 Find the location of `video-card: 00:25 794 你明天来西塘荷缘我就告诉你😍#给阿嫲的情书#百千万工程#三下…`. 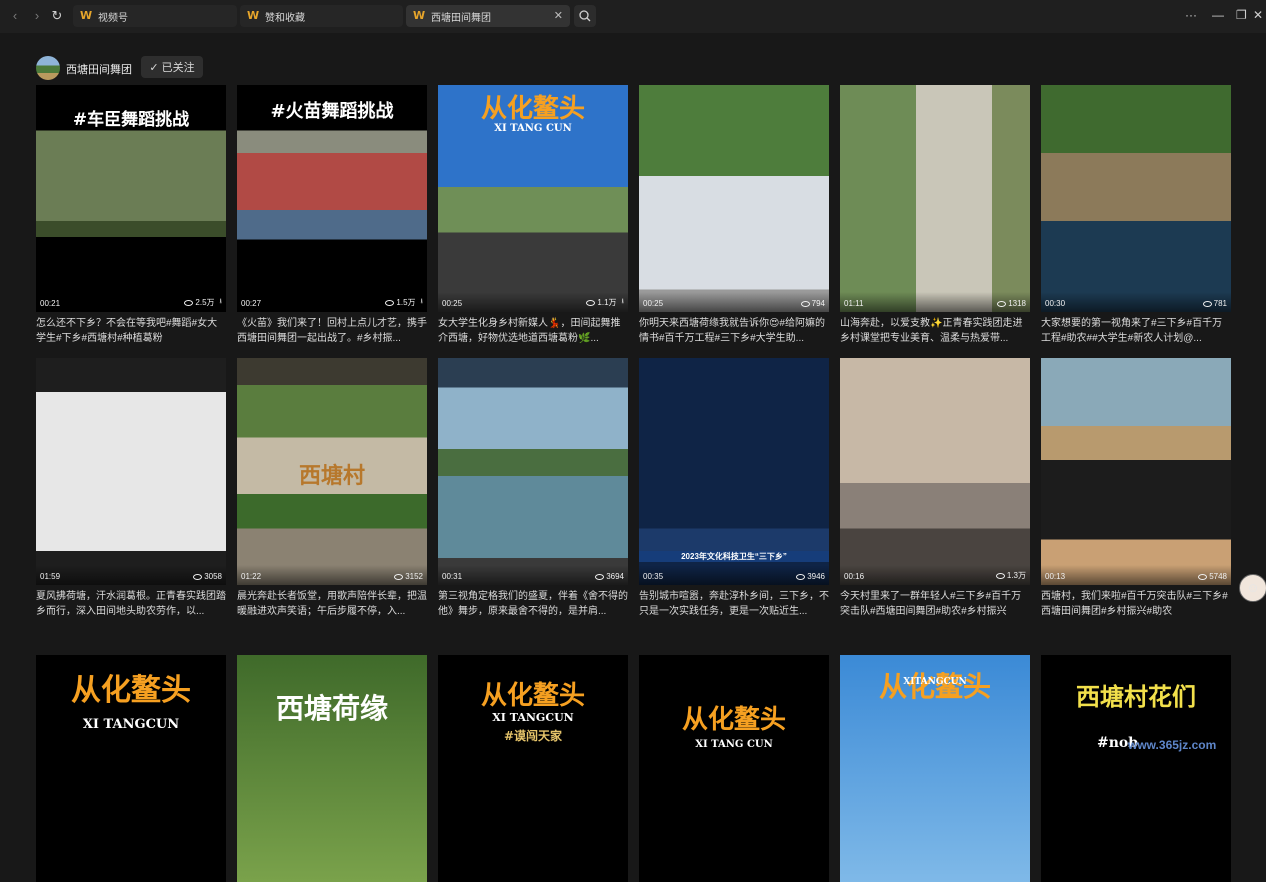

video-card: 00:25 794 你明天来西塘荷缘我就告诉你😍#给阿嫲的情书#百千万工程#三下… is located at coordinates (734, 215).